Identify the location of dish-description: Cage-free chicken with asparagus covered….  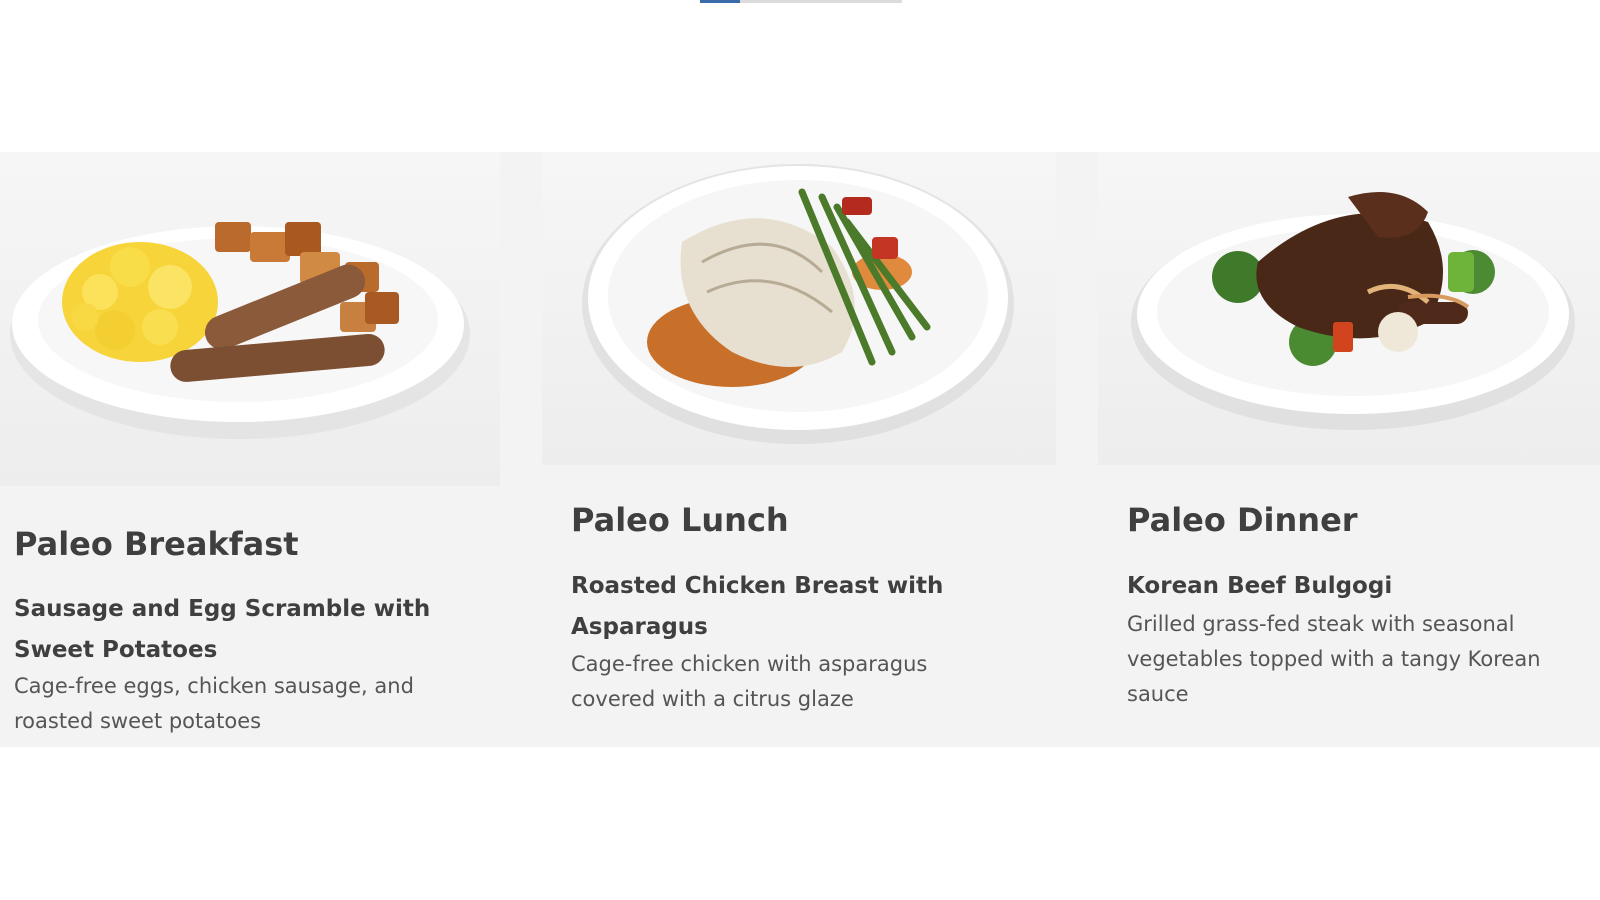
(749, 681).